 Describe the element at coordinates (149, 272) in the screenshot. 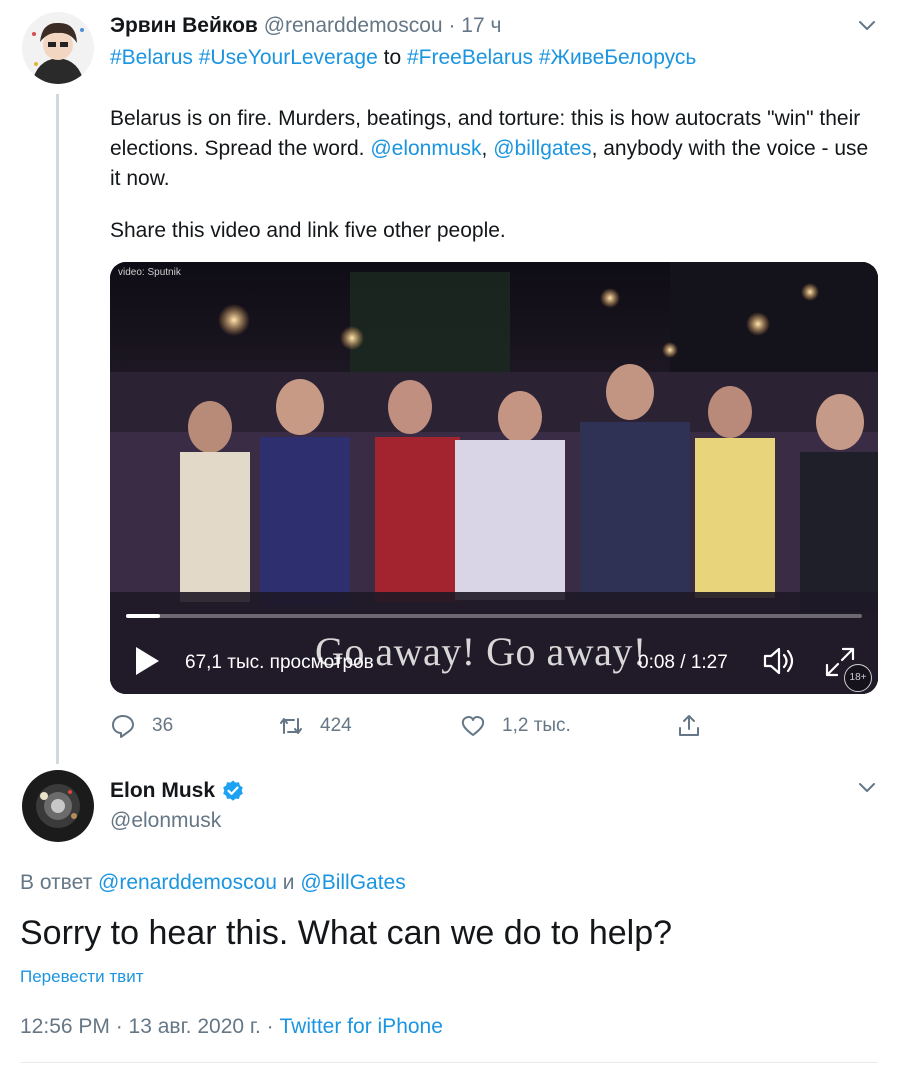

I see `video-credit: video: Sputnik` at that location.